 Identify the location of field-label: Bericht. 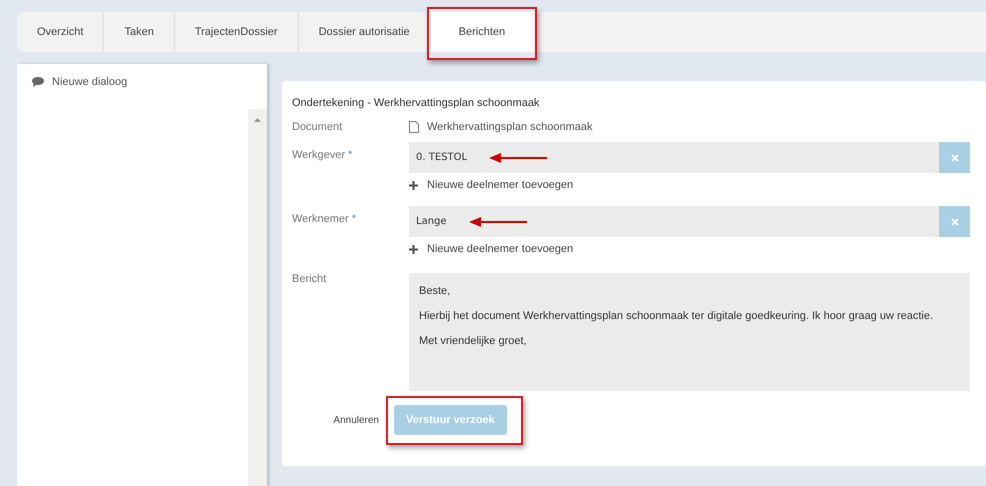
(310, 280).